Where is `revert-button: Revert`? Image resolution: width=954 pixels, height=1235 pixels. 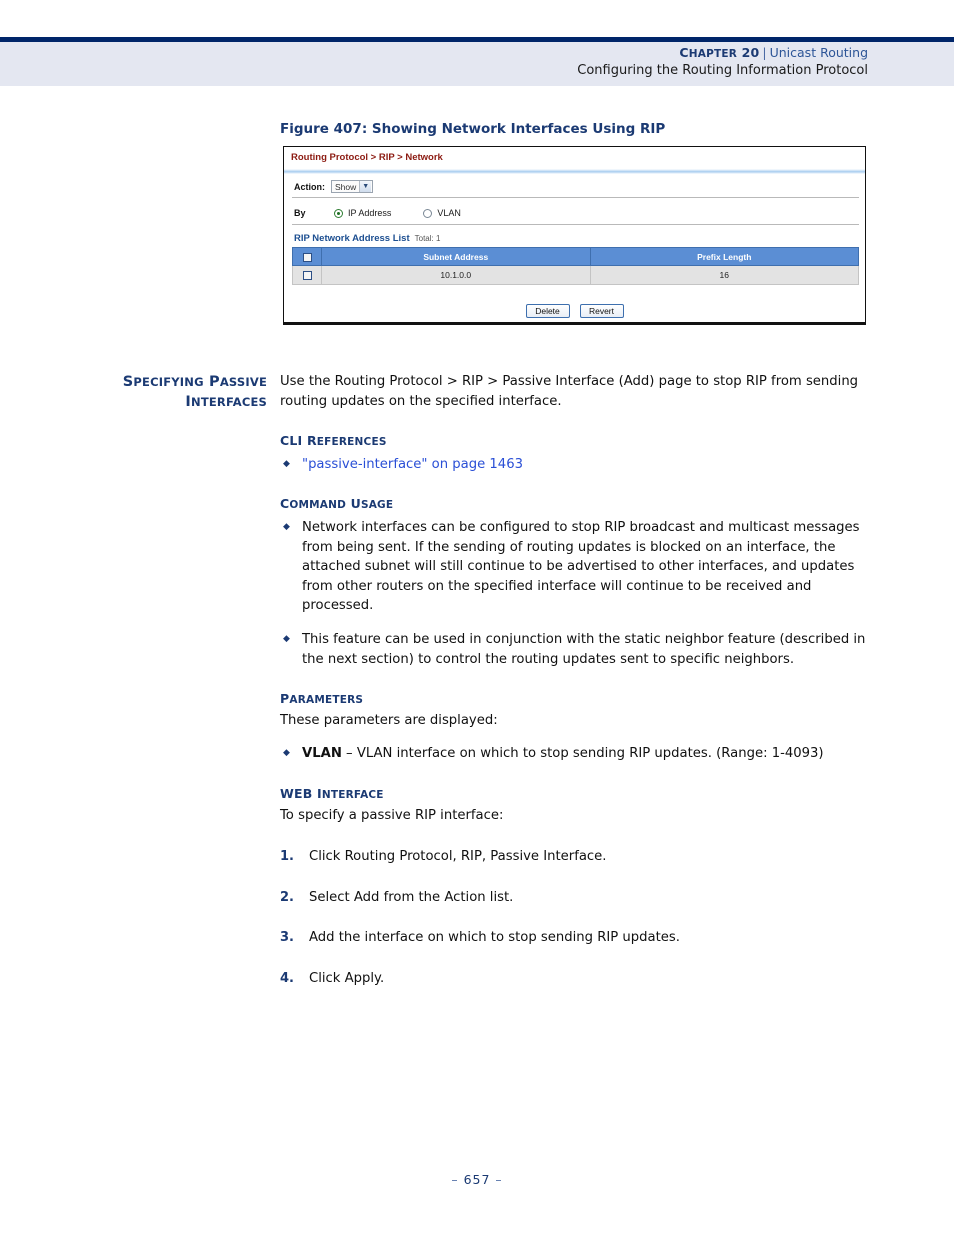 revert-button: Revert is located at coordinates (601, 311).